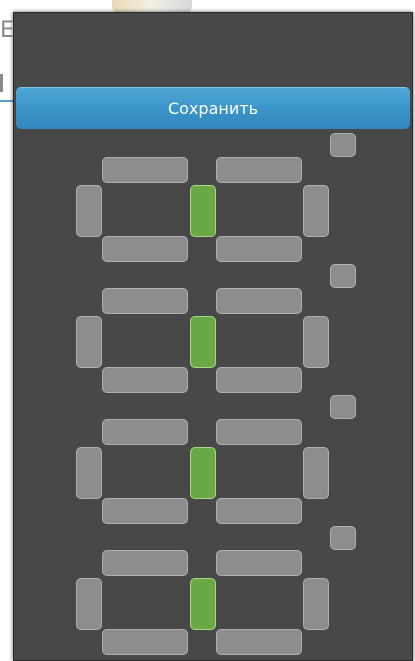 This screenshot has height=661, width=415. I want to click on digit-4-segment-middle-vertical, so click(203, 604).